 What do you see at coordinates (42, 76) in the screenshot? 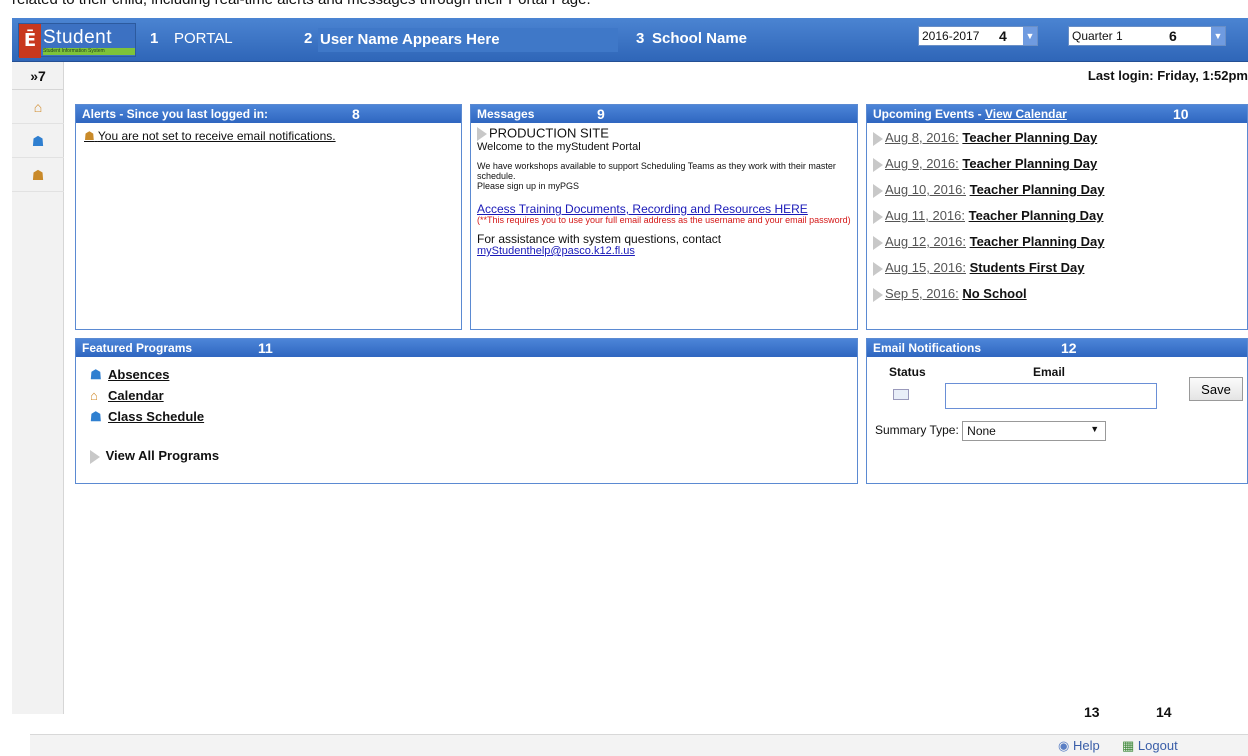
I see `callout-7: 7` at bounding box center [42, 76].